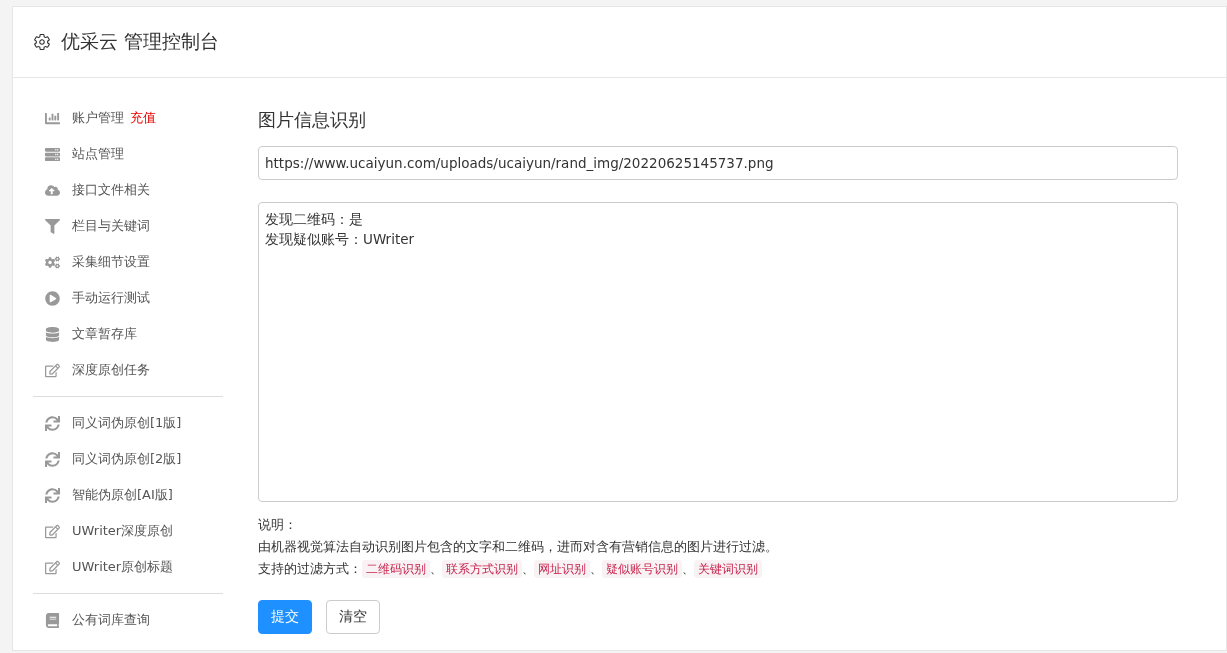 This screenshot has width=1227, height=653. I want to click on notes-title: 说明：, so click(278, 525).